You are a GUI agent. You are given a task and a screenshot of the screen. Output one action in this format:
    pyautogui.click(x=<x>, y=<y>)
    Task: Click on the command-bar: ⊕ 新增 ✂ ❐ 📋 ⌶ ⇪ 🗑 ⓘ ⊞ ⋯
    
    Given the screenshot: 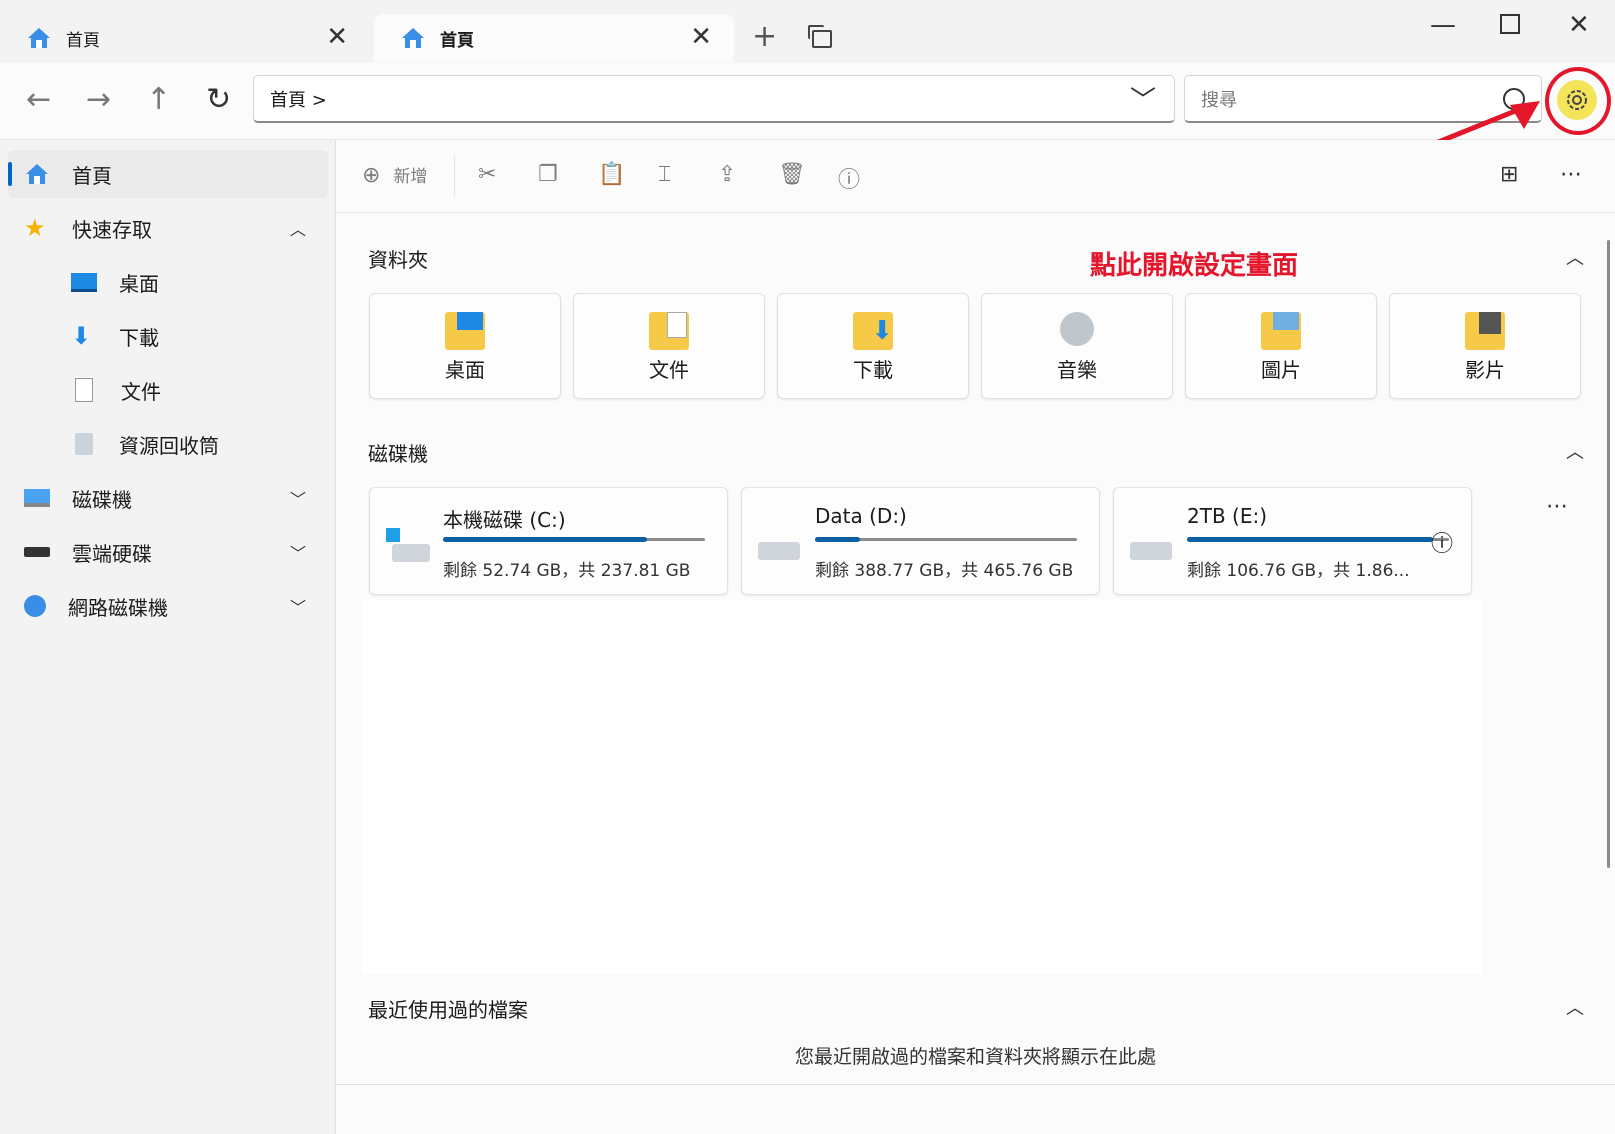 What is the action you would take?
    pyautogui.click(x=975, y=176)
    